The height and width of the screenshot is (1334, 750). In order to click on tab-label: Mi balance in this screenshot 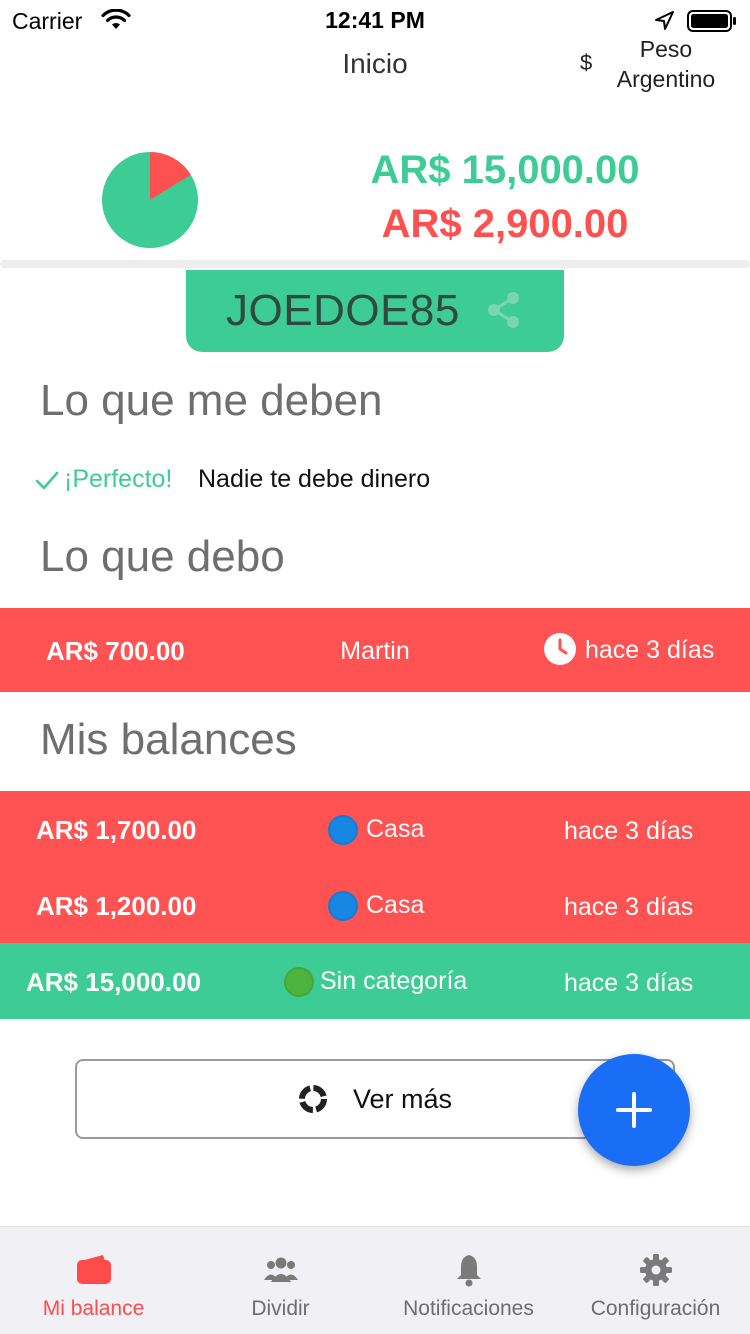, I will do `click(93, 1308)`.